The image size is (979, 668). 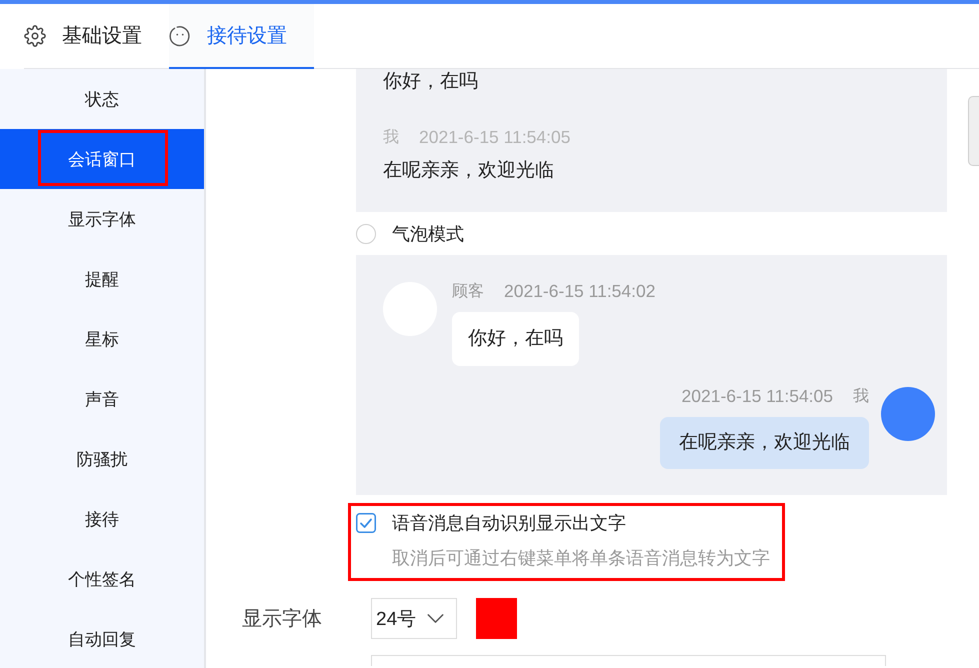 What do you see at coordinates (102, 339) in the screenshot?
I see `sidebar-item: 星标` at bounding box center [102, 339].